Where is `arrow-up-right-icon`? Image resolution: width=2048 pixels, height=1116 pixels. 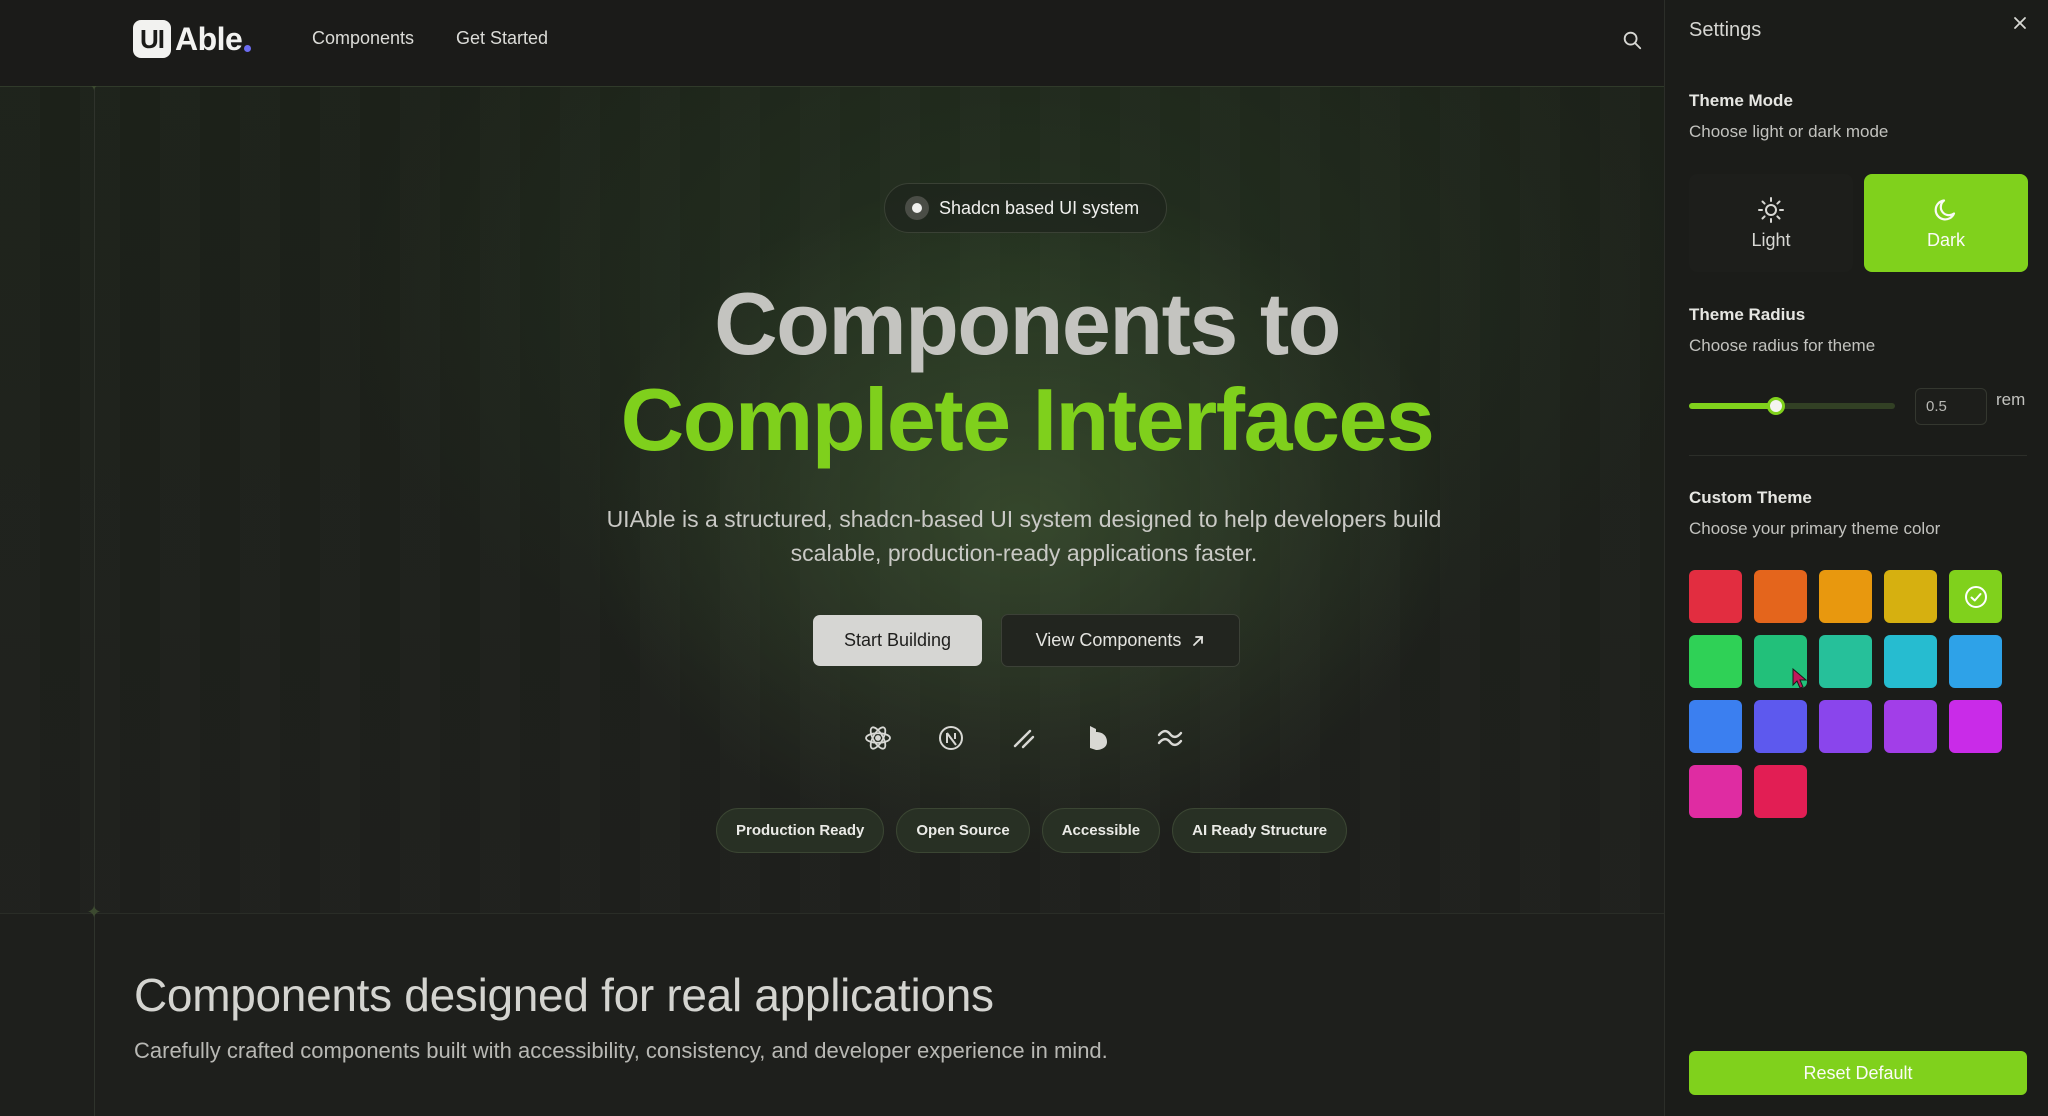
arrow-up-right-icon is located at coordinates (1198, 640).